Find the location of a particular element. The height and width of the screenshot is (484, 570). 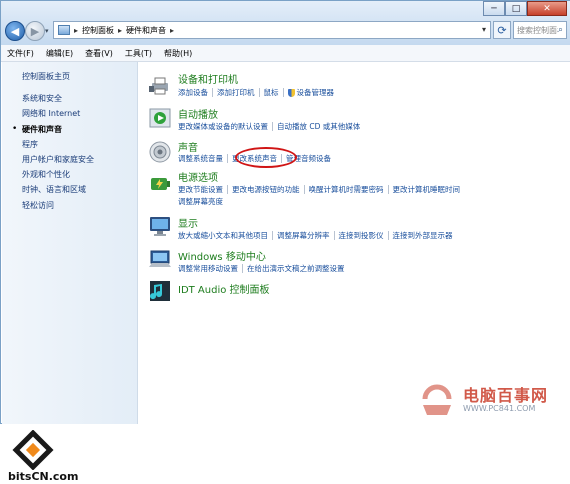

link-power-button: 更改电源按钮的功能 is located at coordinates (266, 189).